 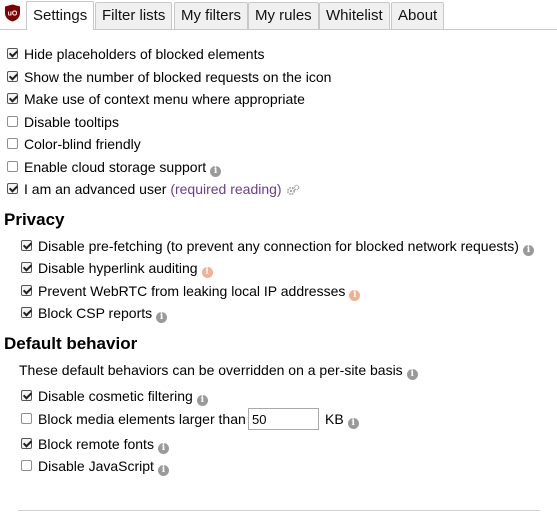 I want to click on divider, so click(x=279, y=510).